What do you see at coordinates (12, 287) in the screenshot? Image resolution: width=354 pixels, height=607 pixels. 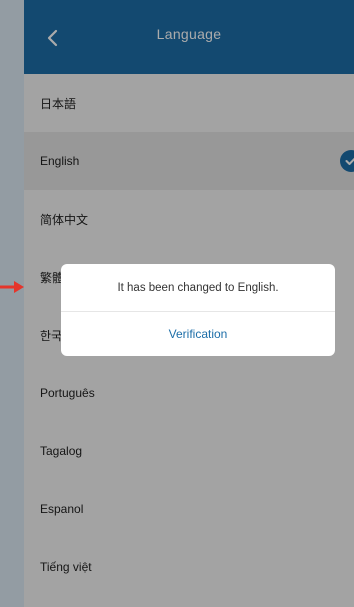 I see `pointer-arrow-icon` at bounding box center [12, 287].